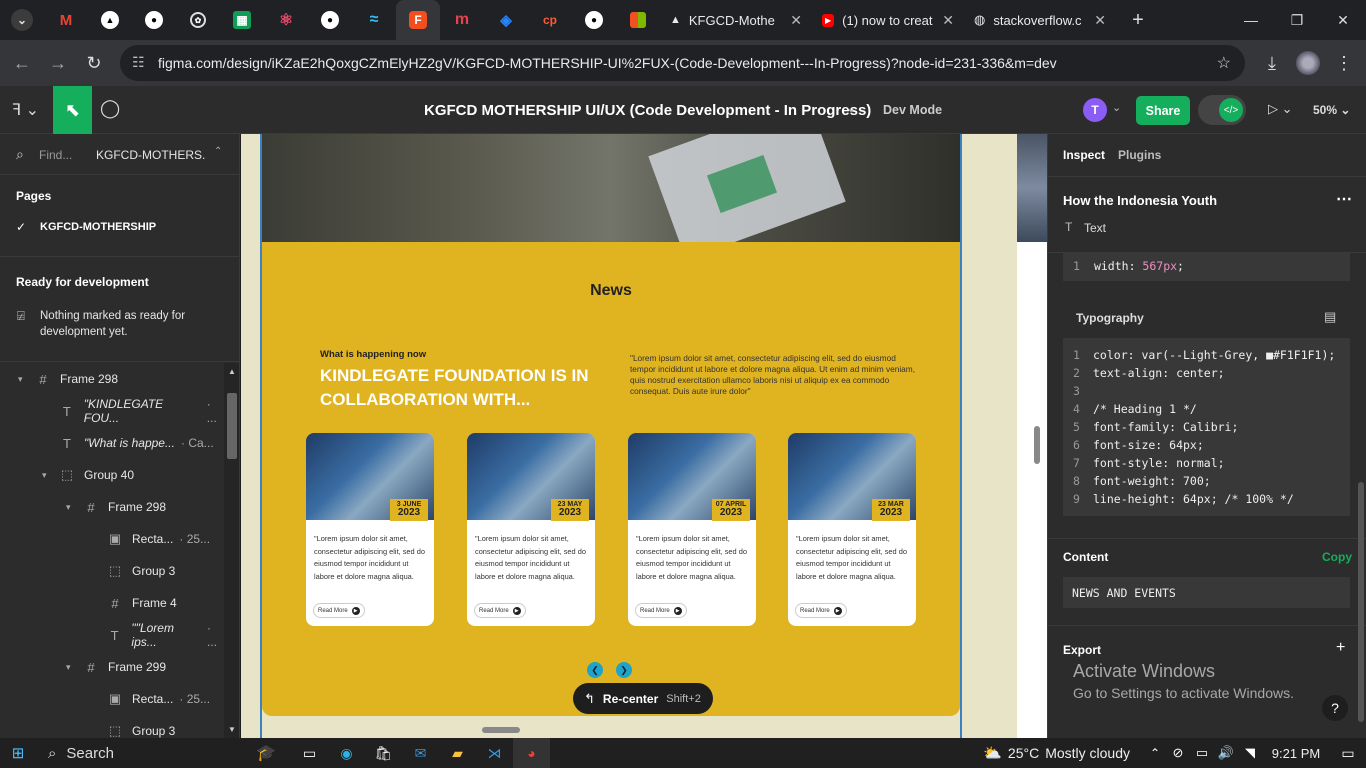  Describe the element at coordinates (112, 475) in the screenshot. I see `layer-item: ▾ ⬚ Group 40` at that location.